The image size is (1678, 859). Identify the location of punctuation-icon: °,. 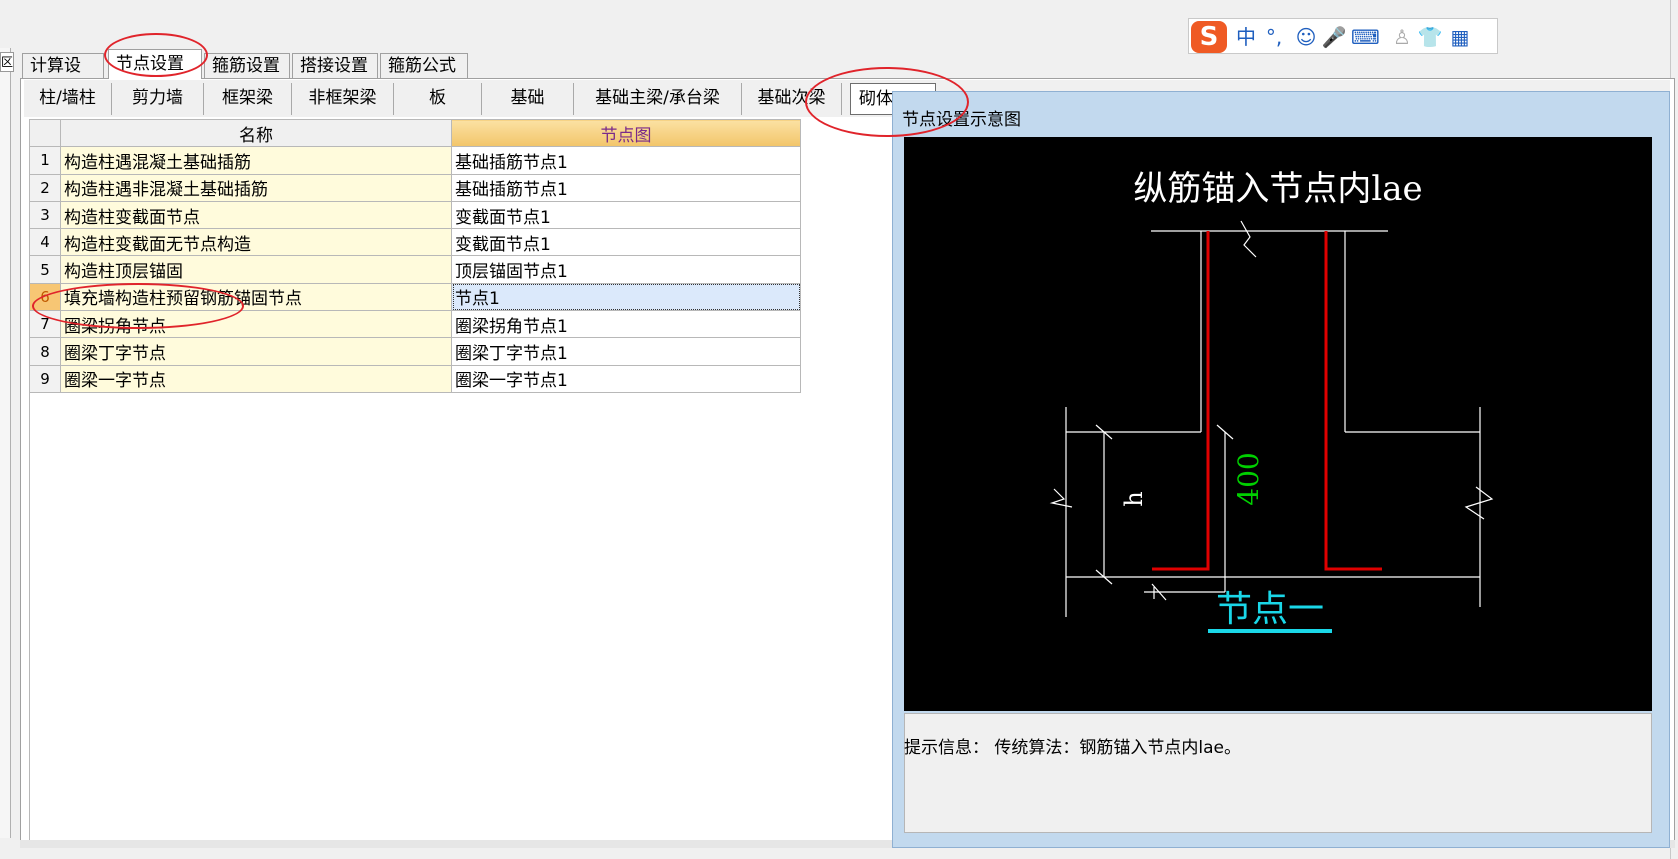
(1274, 37).